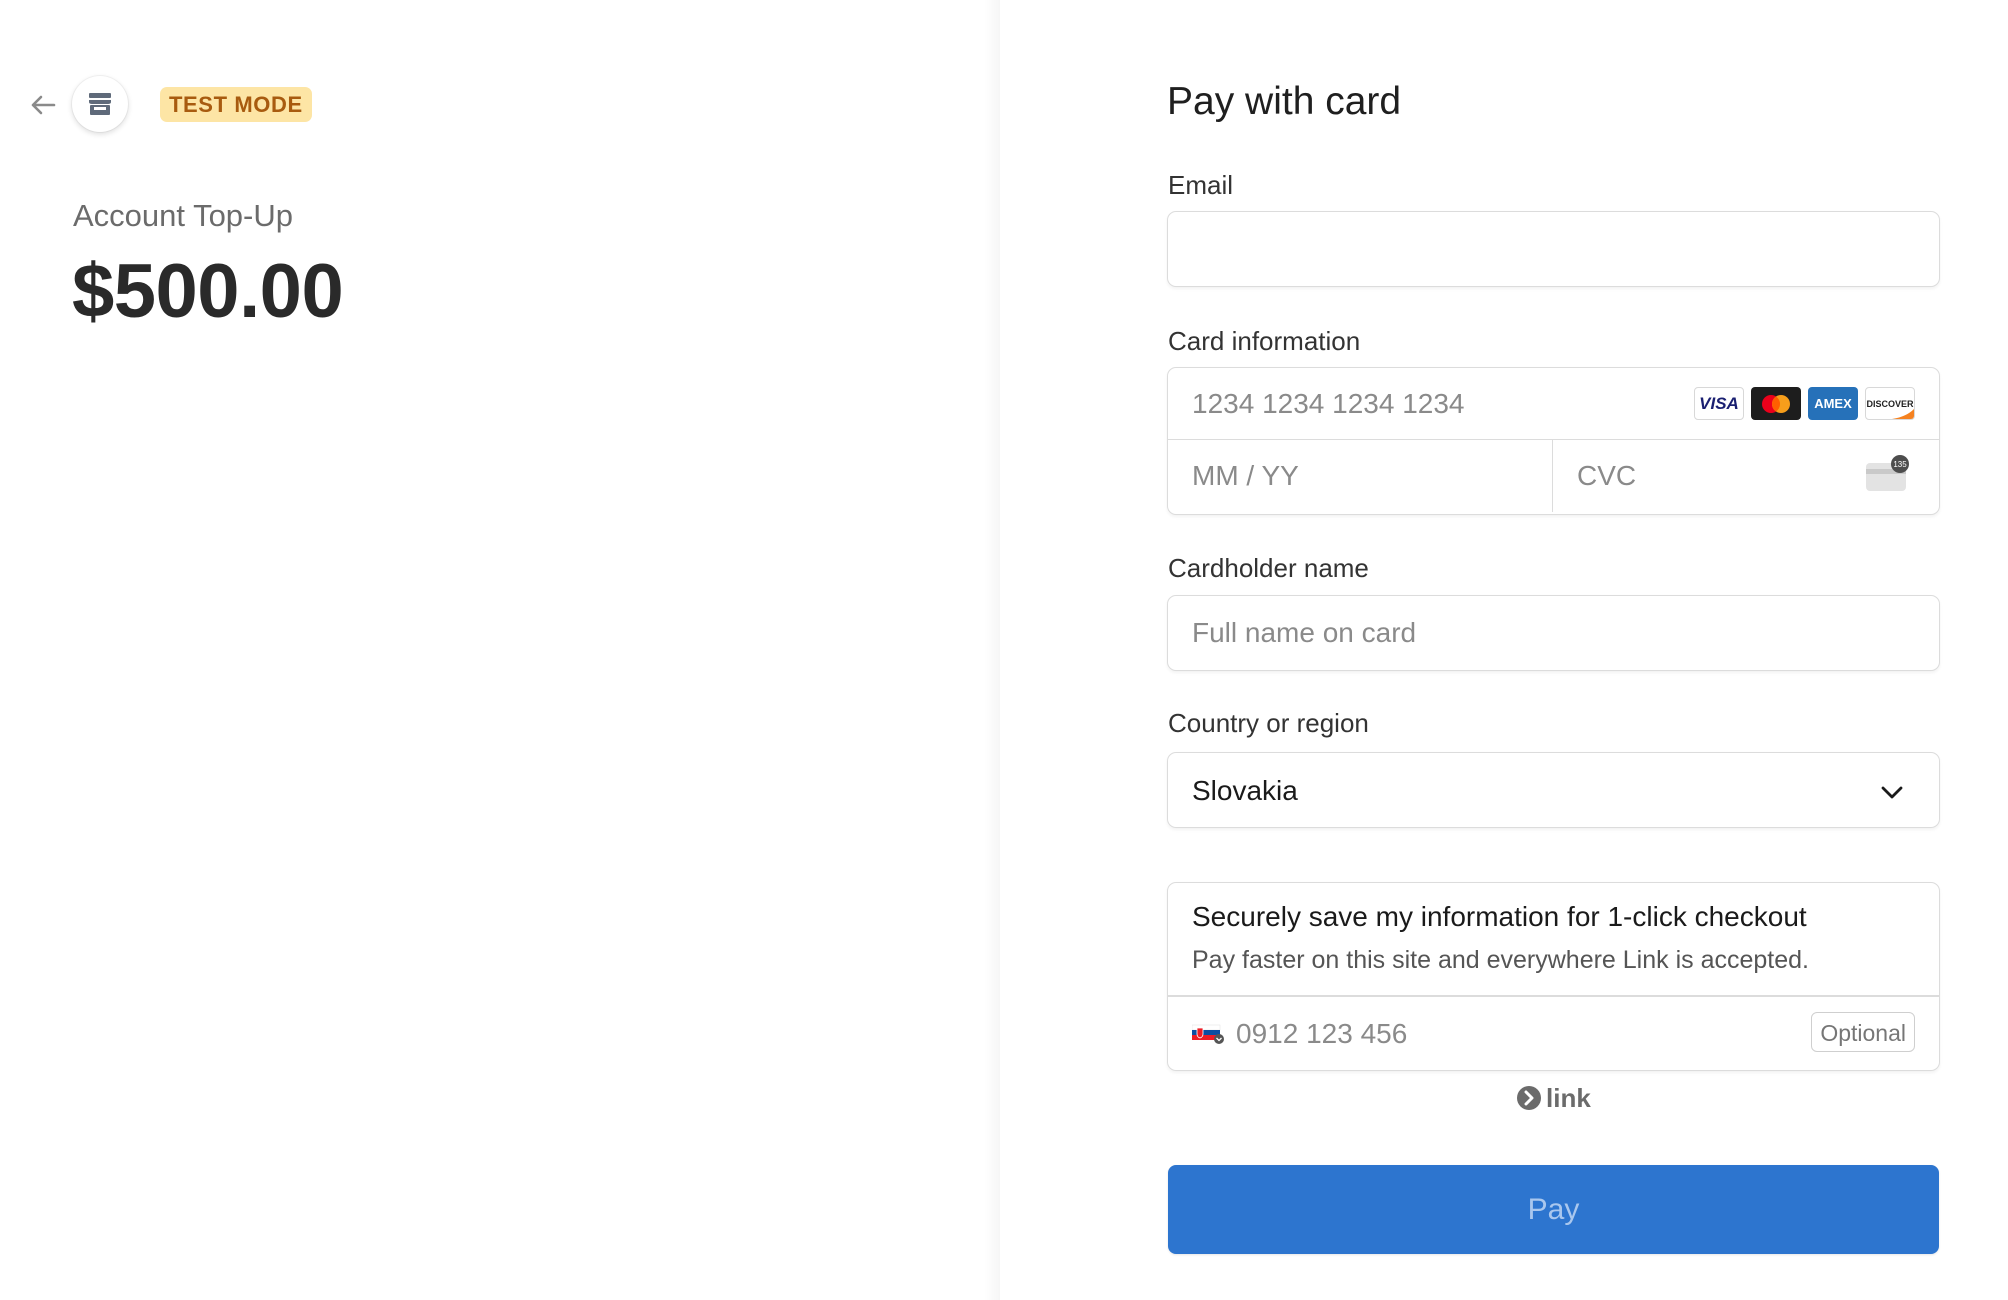 The image size is (2008, 1300). Describe the element at coordinates (1833, 403) in the screenshot. I see `amex-icon: AMEX` at that location.